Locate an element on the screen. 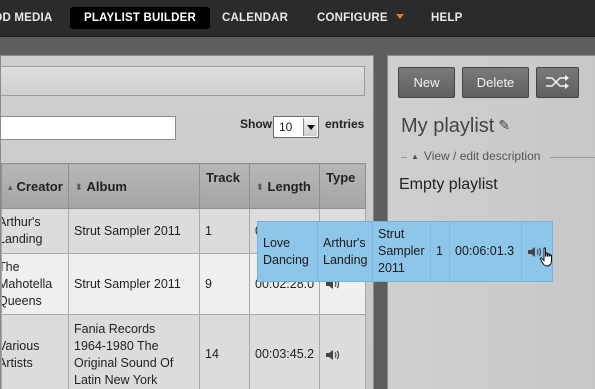 This screenshot has width=595, height=389. drag-cell-track: 1 is located at coordinates (440, 251).